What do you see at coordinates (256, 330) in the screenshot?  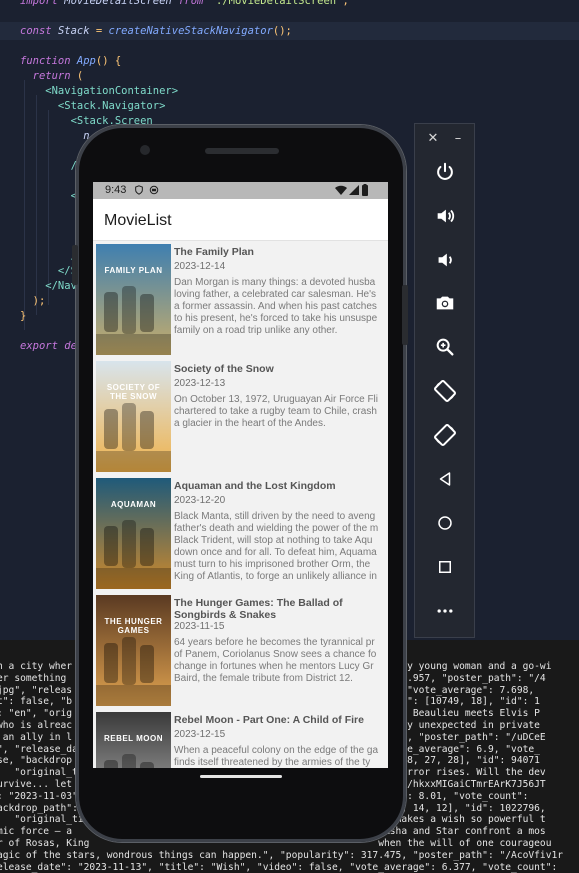 I see `overview-line: family on a road trip unlike any other.` at bounding box center [256, 330].